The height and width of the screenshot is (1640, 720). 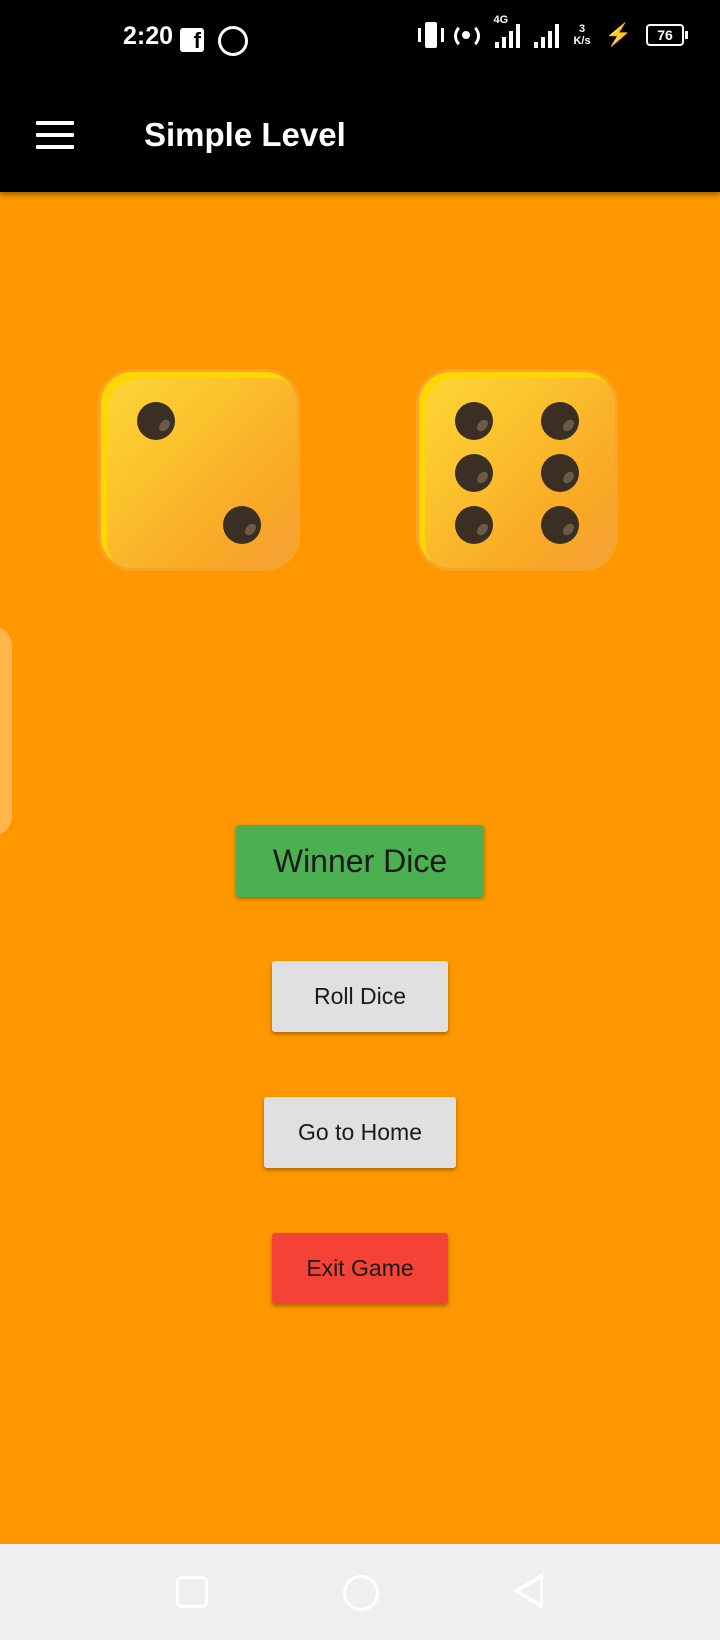 What do you see at coordinates (245, 134) in the screenshot?
I see `page-title: Simple Level` at bounding box center [245, 134].